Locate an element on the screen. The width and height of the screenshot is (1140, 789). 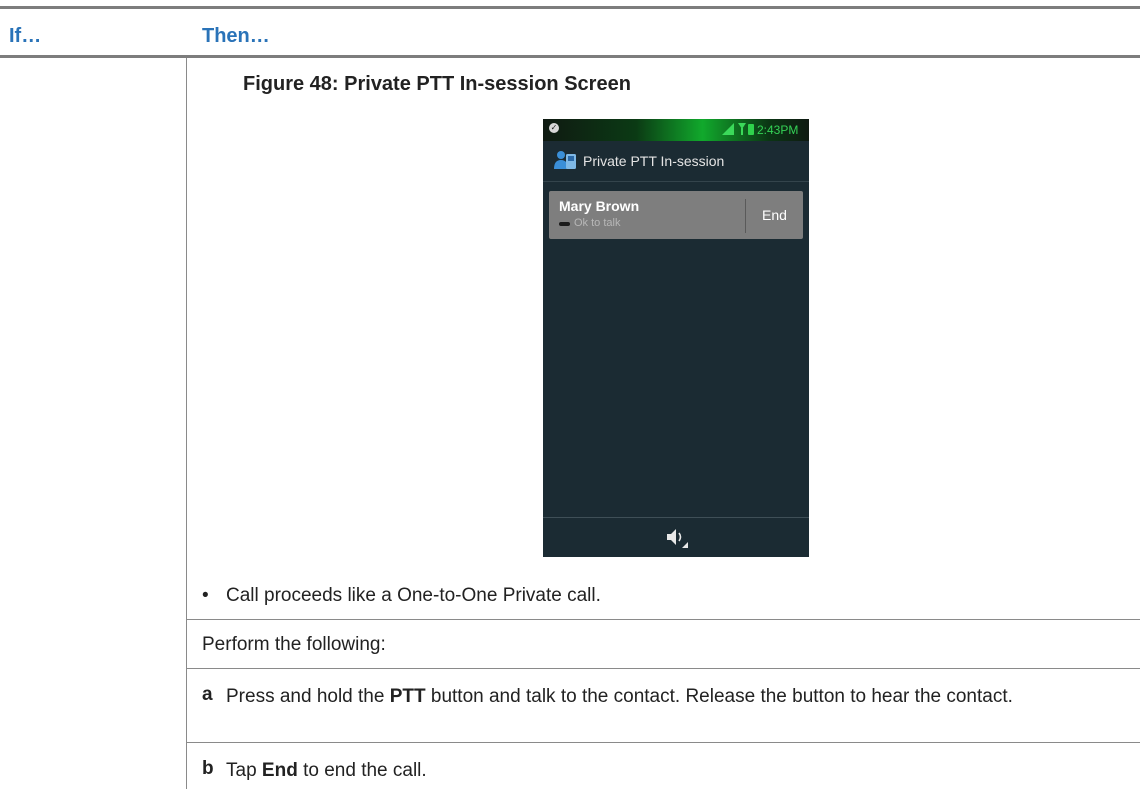
status-bar: ✓ 2:43PM is located at coordinates (676, 130).